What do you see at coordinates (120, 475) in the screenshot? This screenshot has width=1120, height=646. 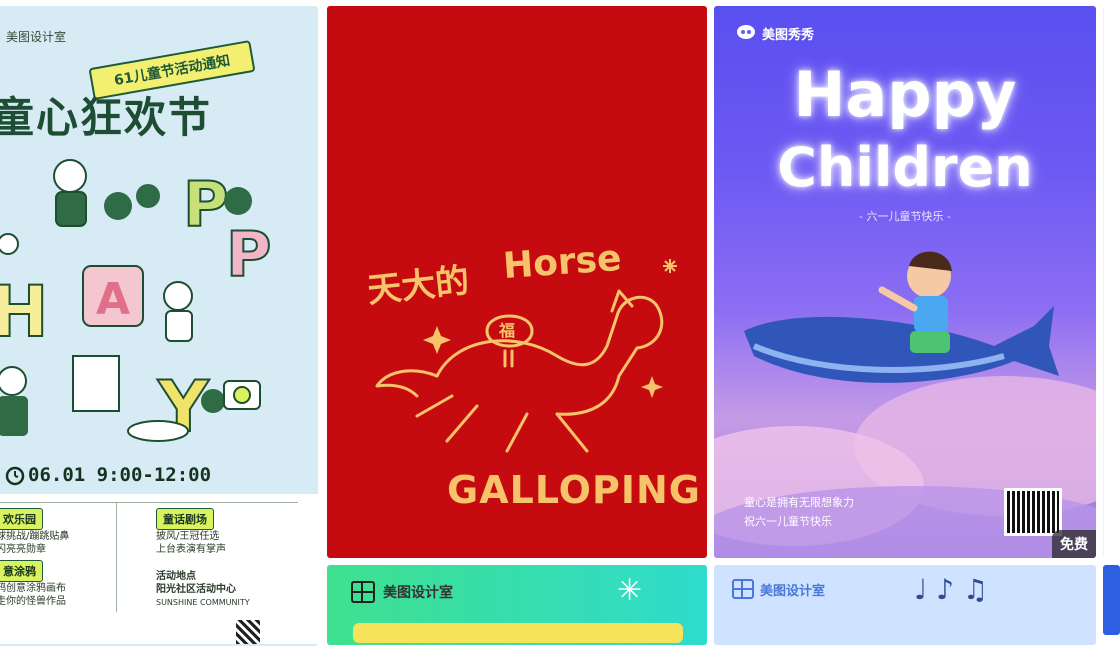 I see `event-time: 06.01 9:00-12:00` at bounding box center [120, 475].